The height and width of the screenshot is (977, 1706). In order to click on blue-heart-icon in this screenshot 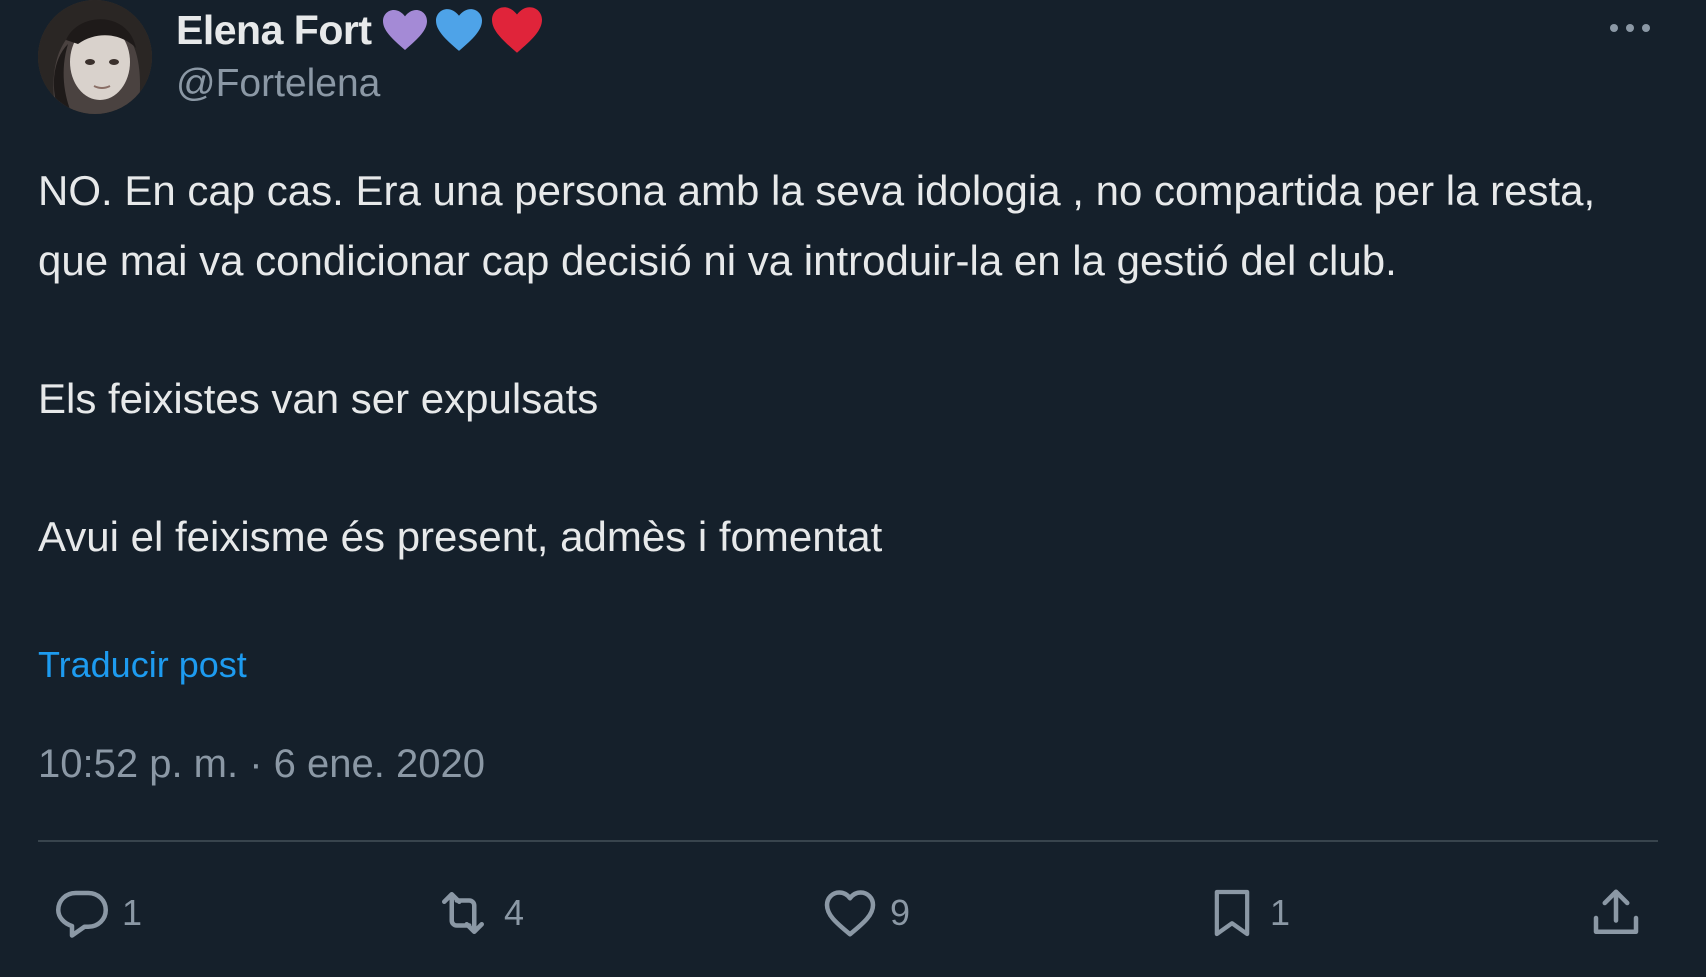, I will do `click(459, 30)`.